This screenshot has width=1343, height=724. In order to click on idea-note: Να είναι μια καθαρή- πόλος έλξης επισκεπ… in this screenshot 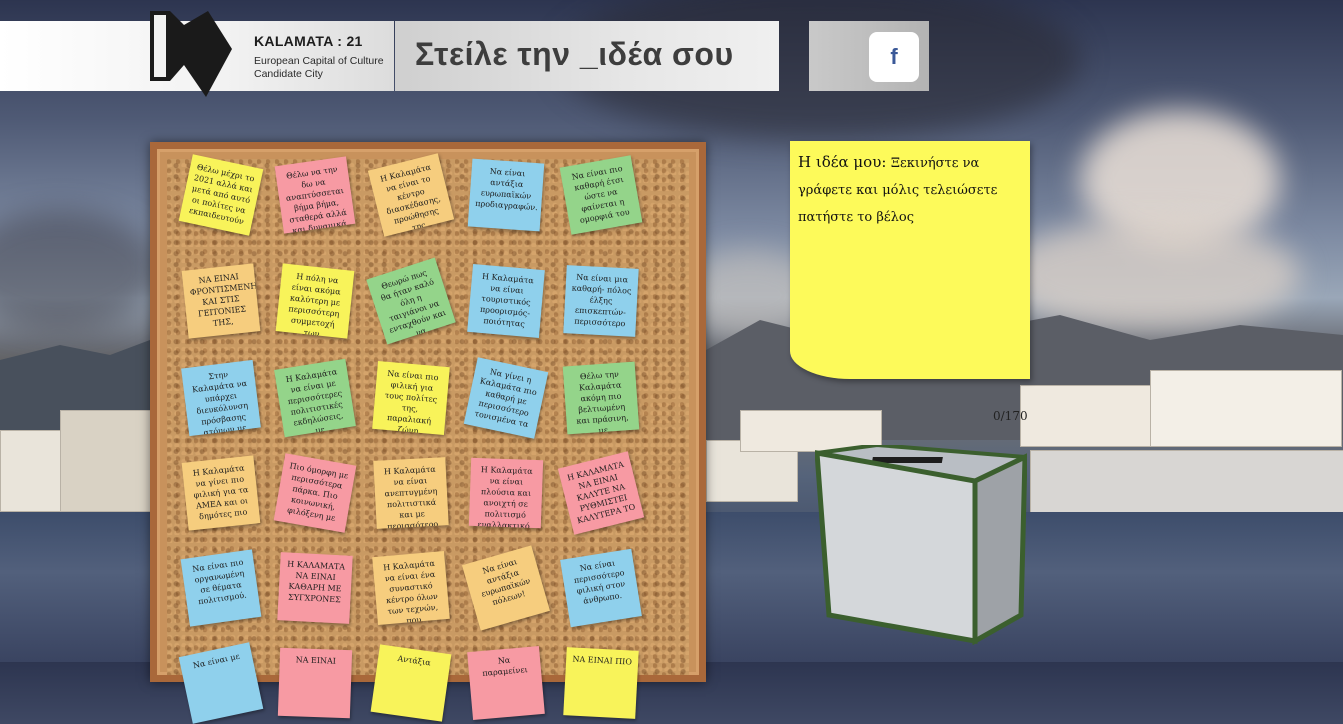, I will do `click(601, 301)`.